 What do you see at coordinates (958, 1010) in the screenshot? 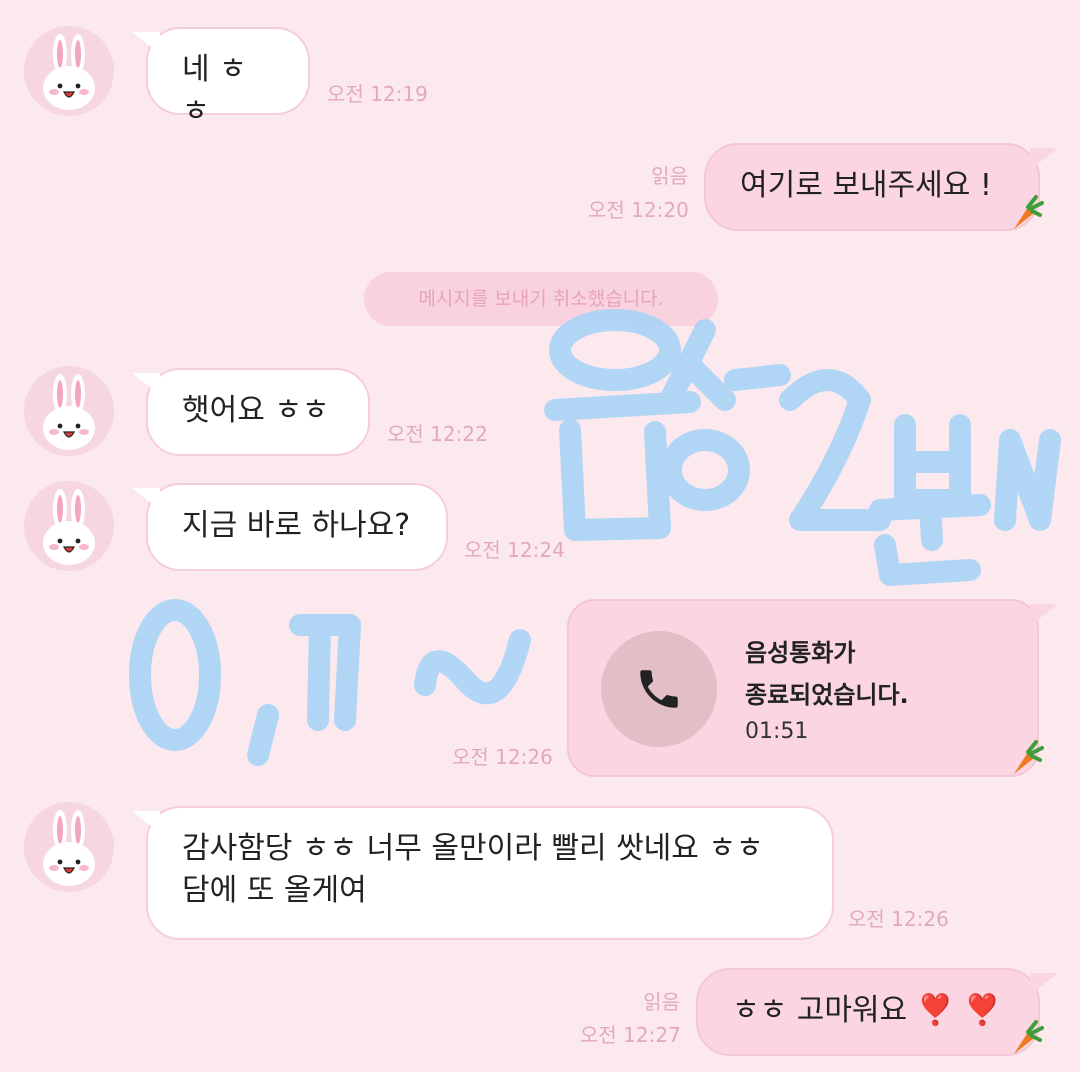
I see `heart-emoji: ❣️ ❣️` at bounding box center [958, 1010].